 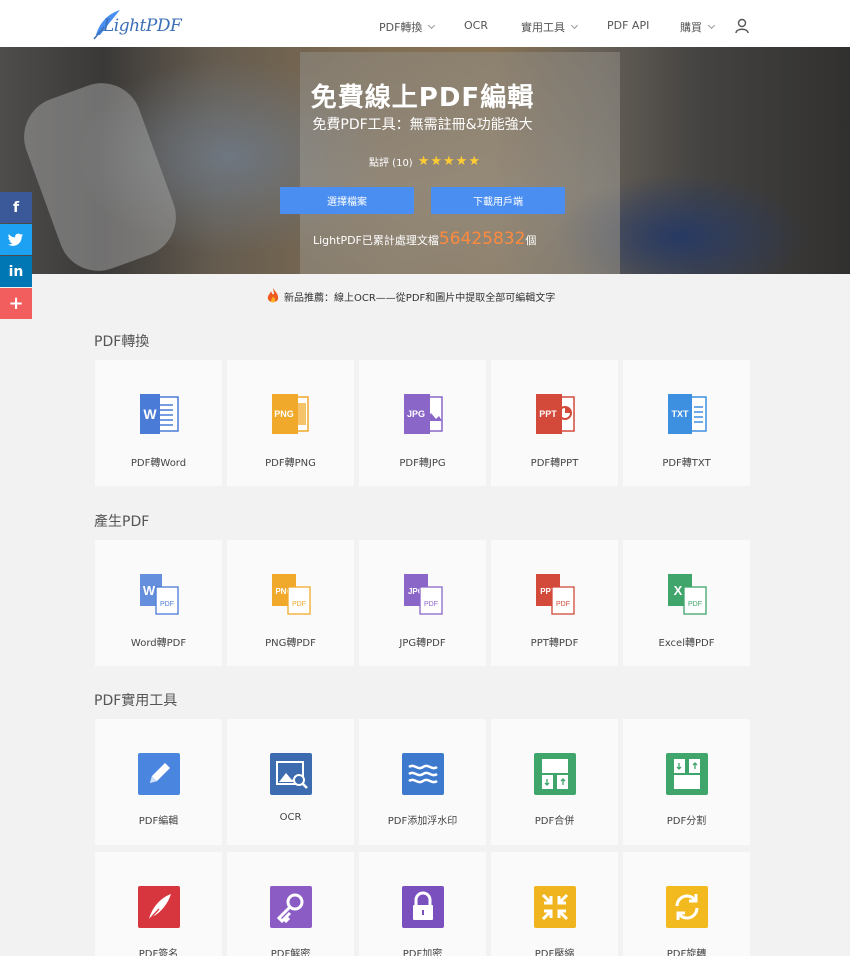 I want to click on tool-card-label: Excel轉PDF, so click(x=686, y=643).